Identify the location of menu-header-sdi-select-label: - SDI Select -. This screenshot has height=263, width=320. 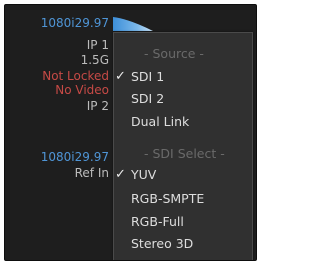
(184, 153).